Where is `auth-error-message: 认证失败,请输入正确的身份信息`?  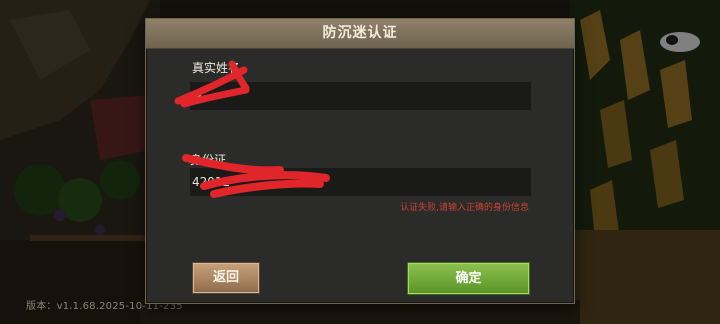 auth-error-message: 认证失败,请输入正确的身份信息 is located at coordinates (464, 208).